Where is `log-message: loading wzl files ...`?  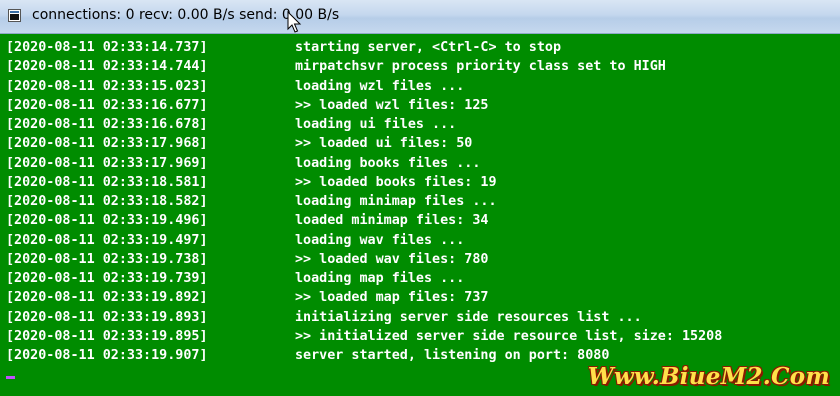 log-message: loading wzl files ... is located at coordinates (380, 86).